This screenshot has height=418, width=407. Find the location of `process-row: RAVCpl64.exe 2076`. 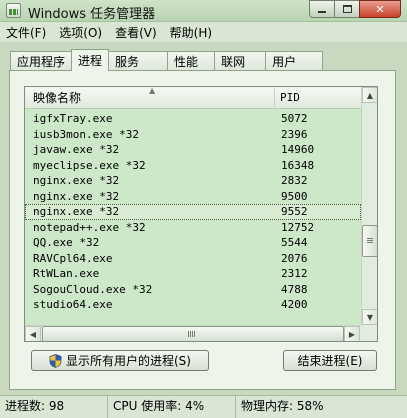

process-row: RAVCpl64.exe 2076 is located at coordinates (193, 259).